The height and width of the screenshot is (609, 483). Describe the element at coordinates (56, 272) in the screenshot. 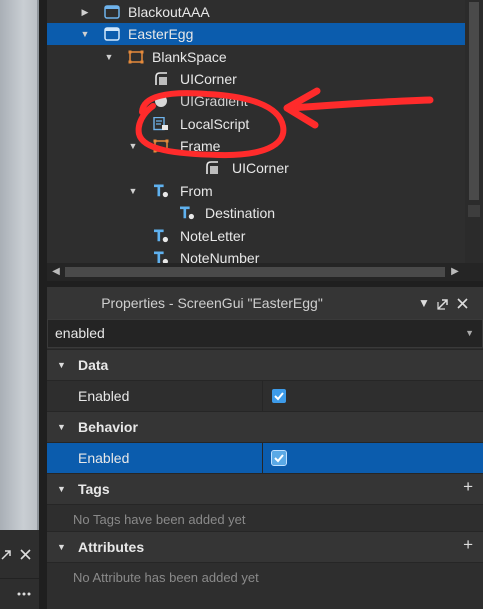

I see `scroll-left-icon: ◀` at that location.